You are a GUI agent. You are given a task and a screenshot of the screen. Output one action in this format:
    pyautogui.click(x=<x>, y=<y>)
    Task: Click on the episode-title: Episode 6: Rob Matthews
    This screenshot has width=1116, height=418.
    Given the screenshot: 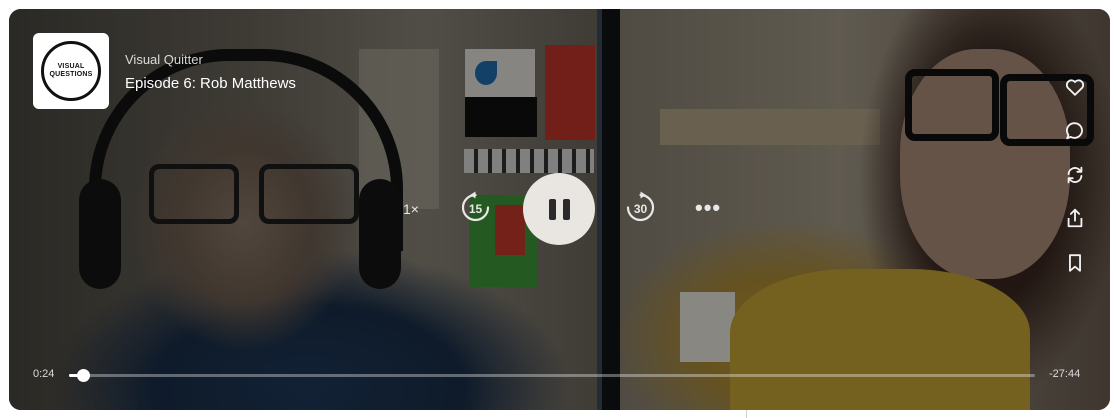 What is the action you would take?
    pyautogui.click(x=210, y=83)
    